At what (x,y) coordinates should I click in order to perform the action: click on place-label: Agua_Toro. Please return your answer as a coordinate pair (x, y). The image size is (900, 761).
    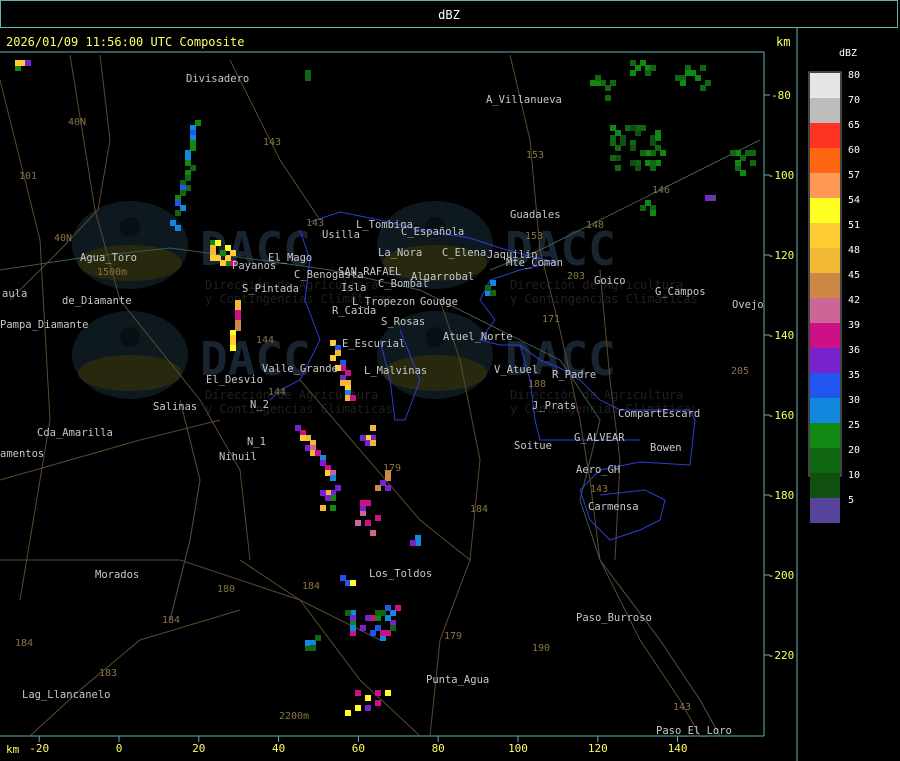
    Looking at the image, I should click on (108, 258).